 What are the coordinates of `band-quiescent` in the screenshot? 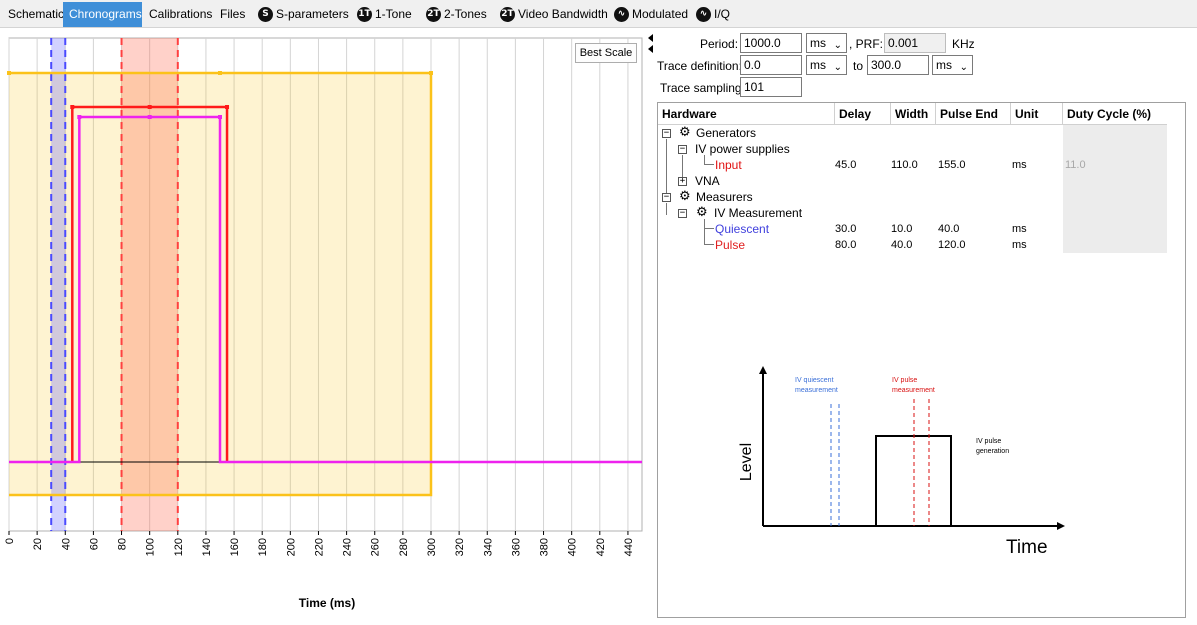 It's located at (58, 284).